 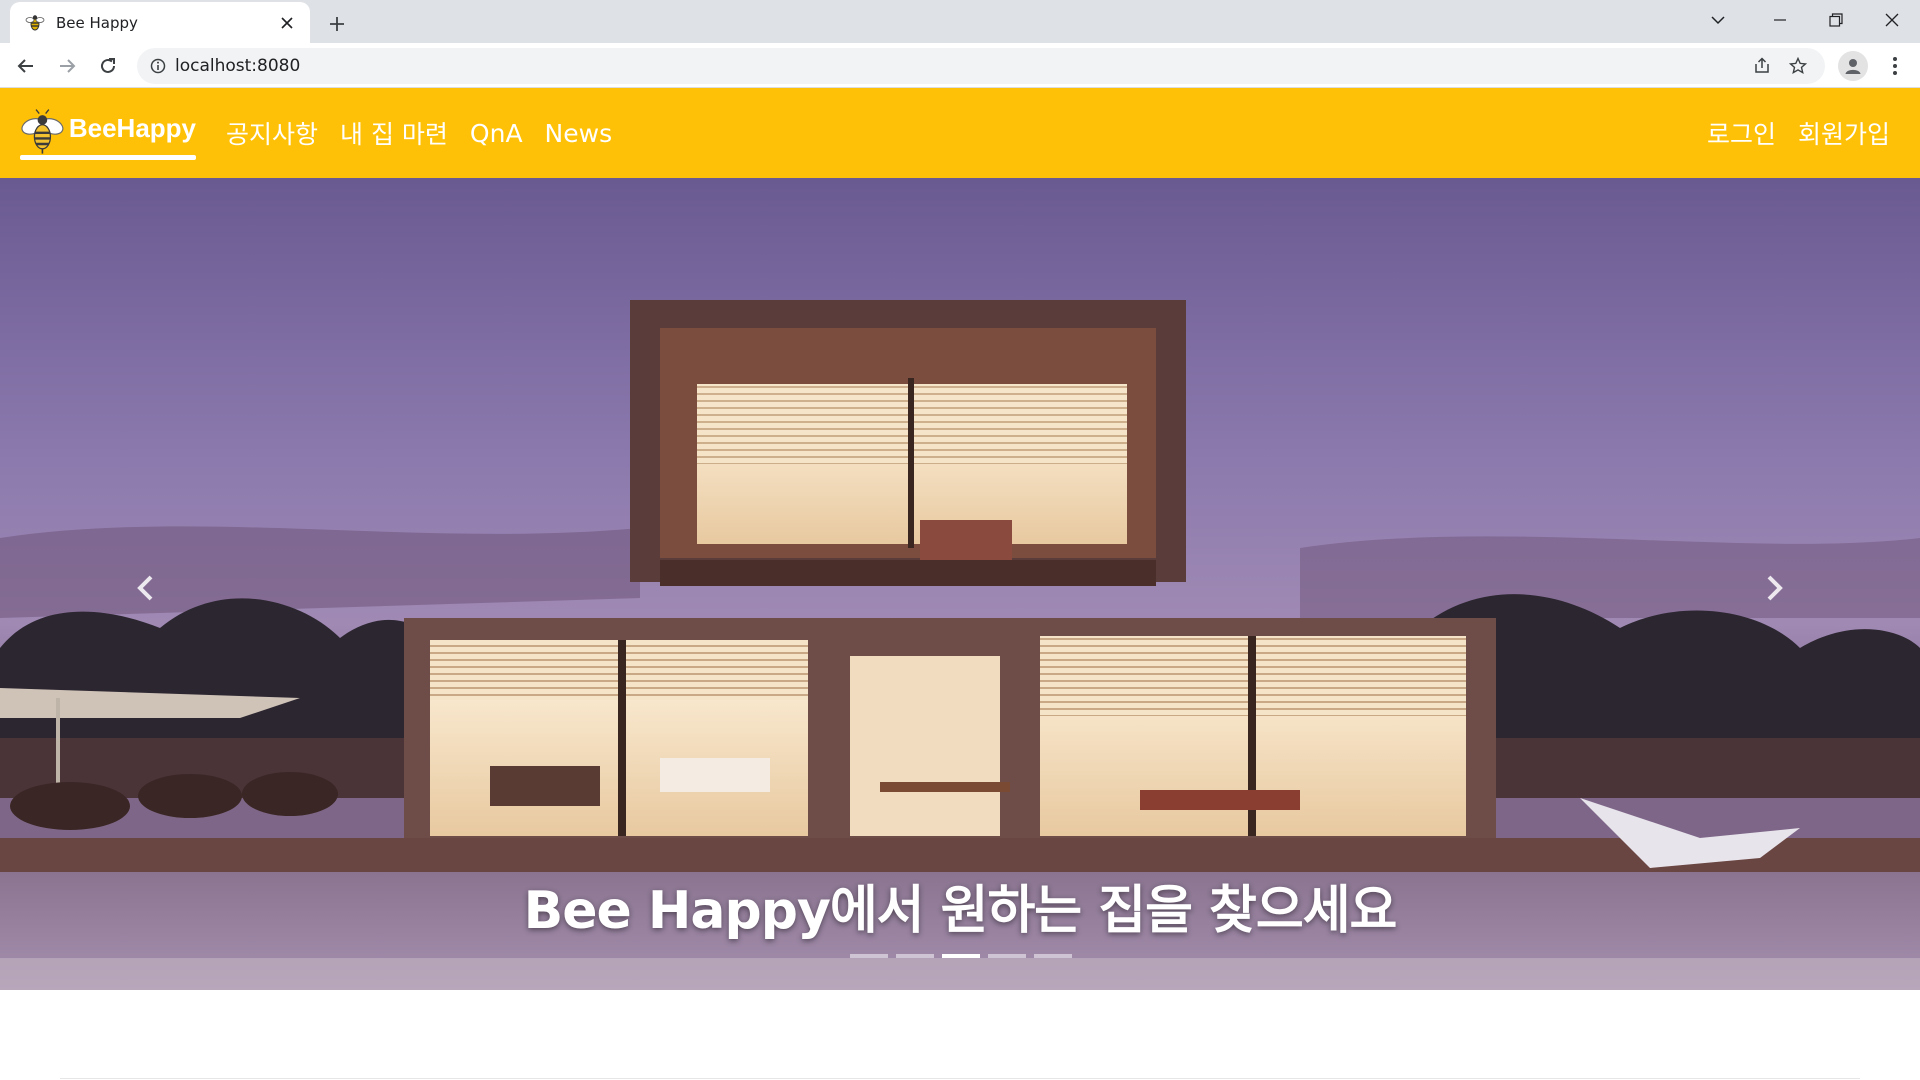 I want to click on nav-link-news: News, so click(x=579, y=133).